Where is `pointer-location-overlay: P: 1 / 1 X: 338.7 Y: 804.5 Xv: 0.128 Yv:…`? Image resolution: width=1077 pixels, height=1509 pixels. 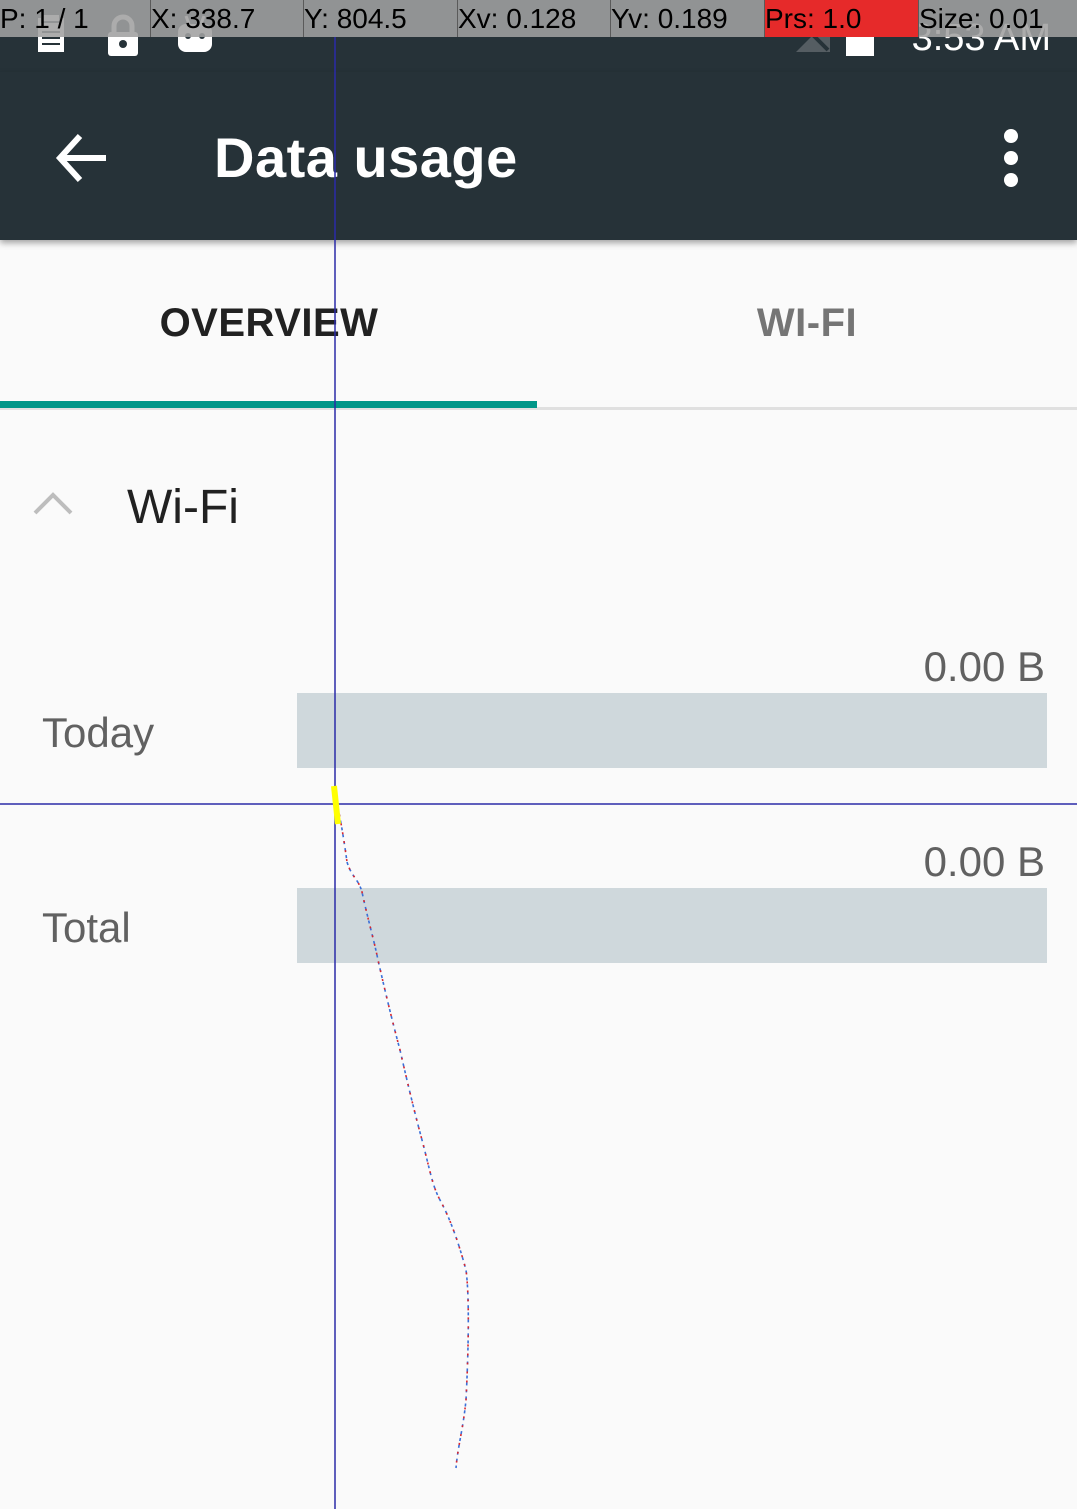
pointer-location-overlay: P: 1 / 1 X: 338.7 Y: 804.5 Xv: 0.128 Yv:… is located at coordinates (538, 18).